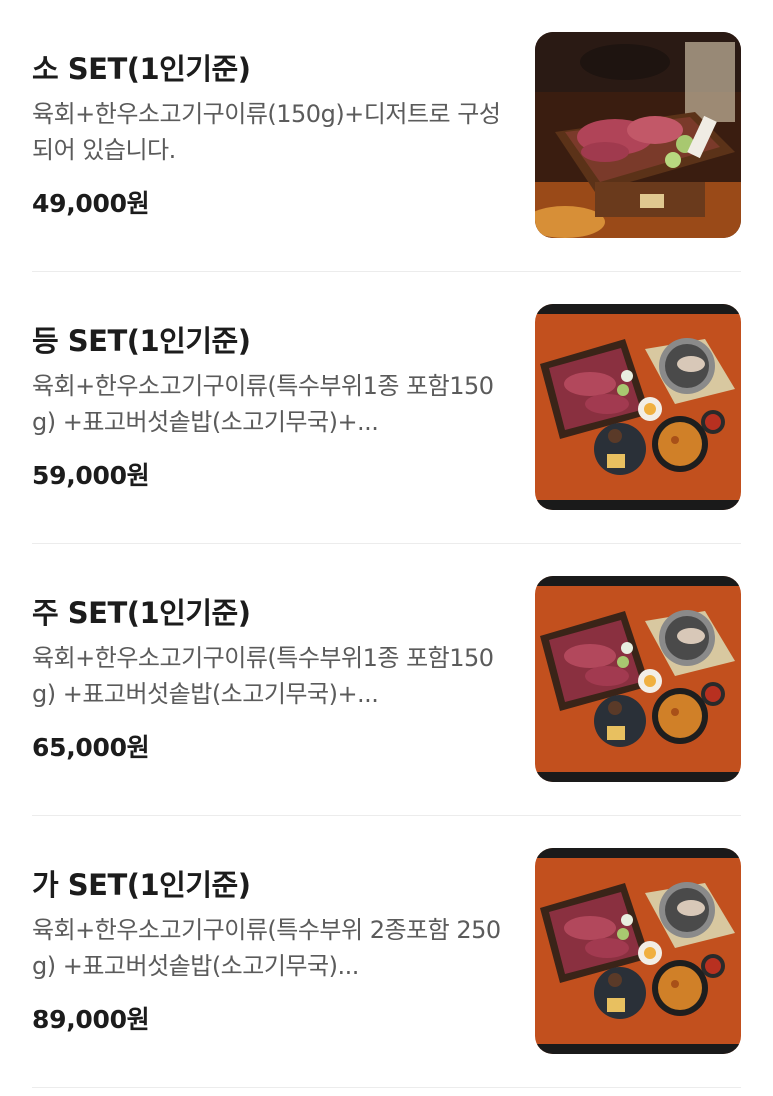 This screenshot has width=773, height=1096. I want to click on menu-item-price: 59,000원, so click(91, 475).